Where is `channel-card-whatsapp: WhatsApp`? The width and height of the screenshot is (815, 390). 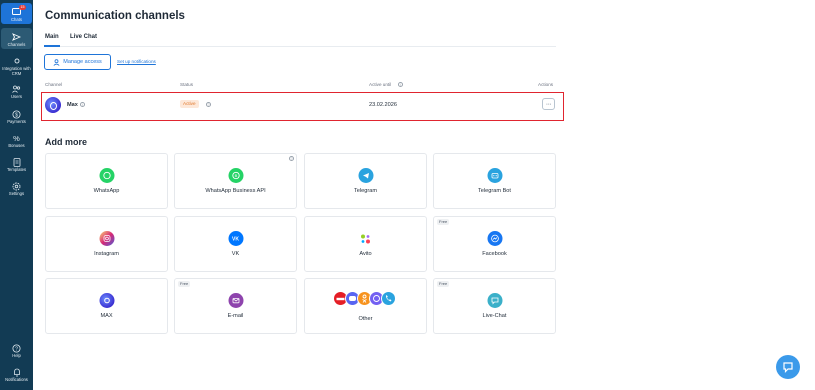 channel-card-whatsapp: WhatsApp is located at coordinates (106, 181).